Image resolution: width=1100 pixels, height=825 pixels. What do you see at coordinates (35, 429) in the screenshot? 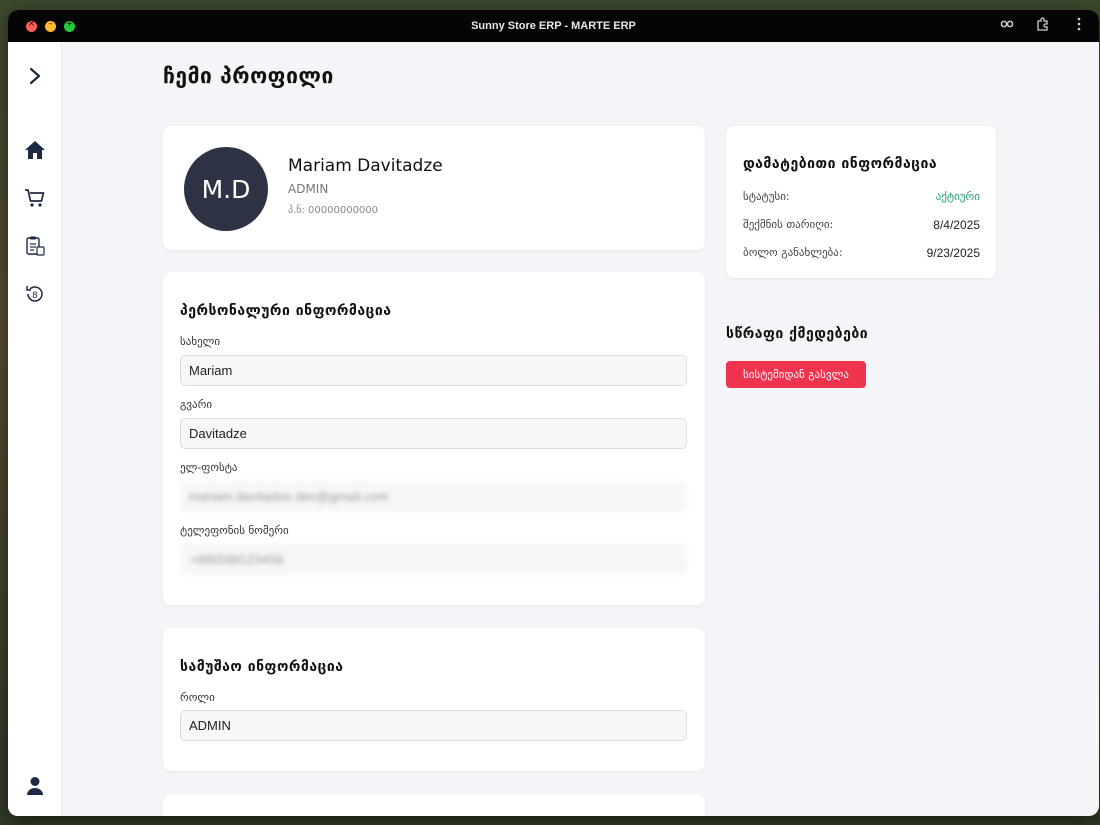
I see `sidebar: 8` at bounding box center [35, 429].